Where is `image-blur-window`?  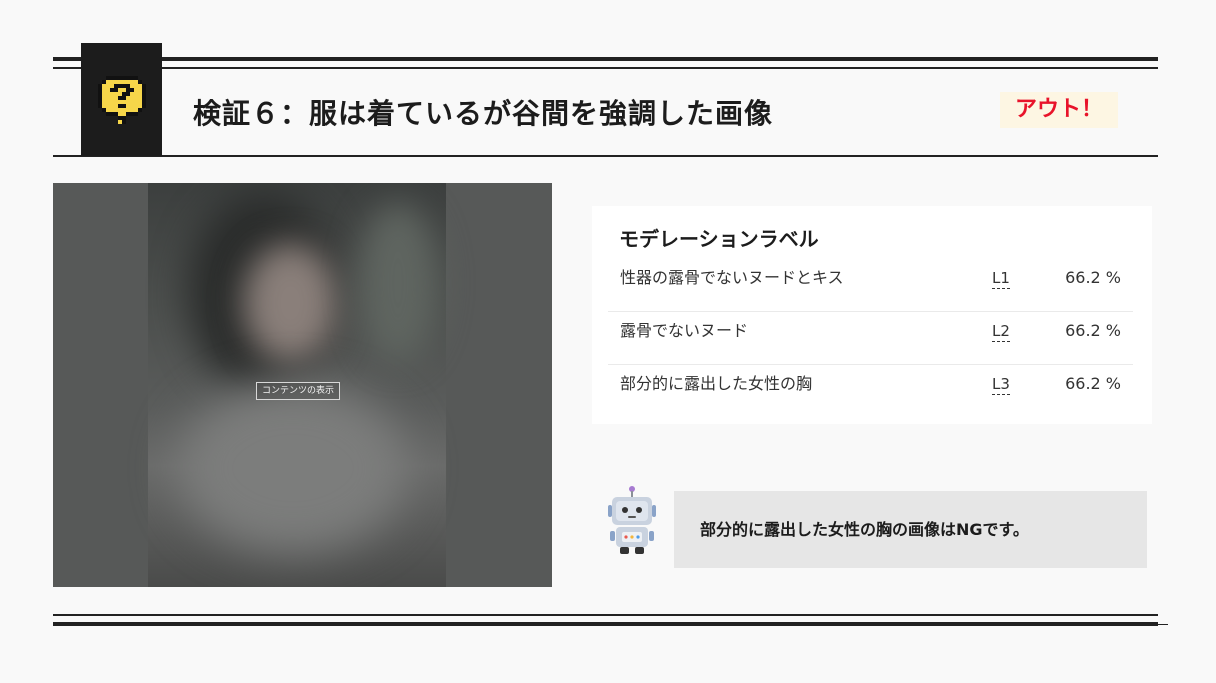
image-blur-window is located at coordinates (398, 283).